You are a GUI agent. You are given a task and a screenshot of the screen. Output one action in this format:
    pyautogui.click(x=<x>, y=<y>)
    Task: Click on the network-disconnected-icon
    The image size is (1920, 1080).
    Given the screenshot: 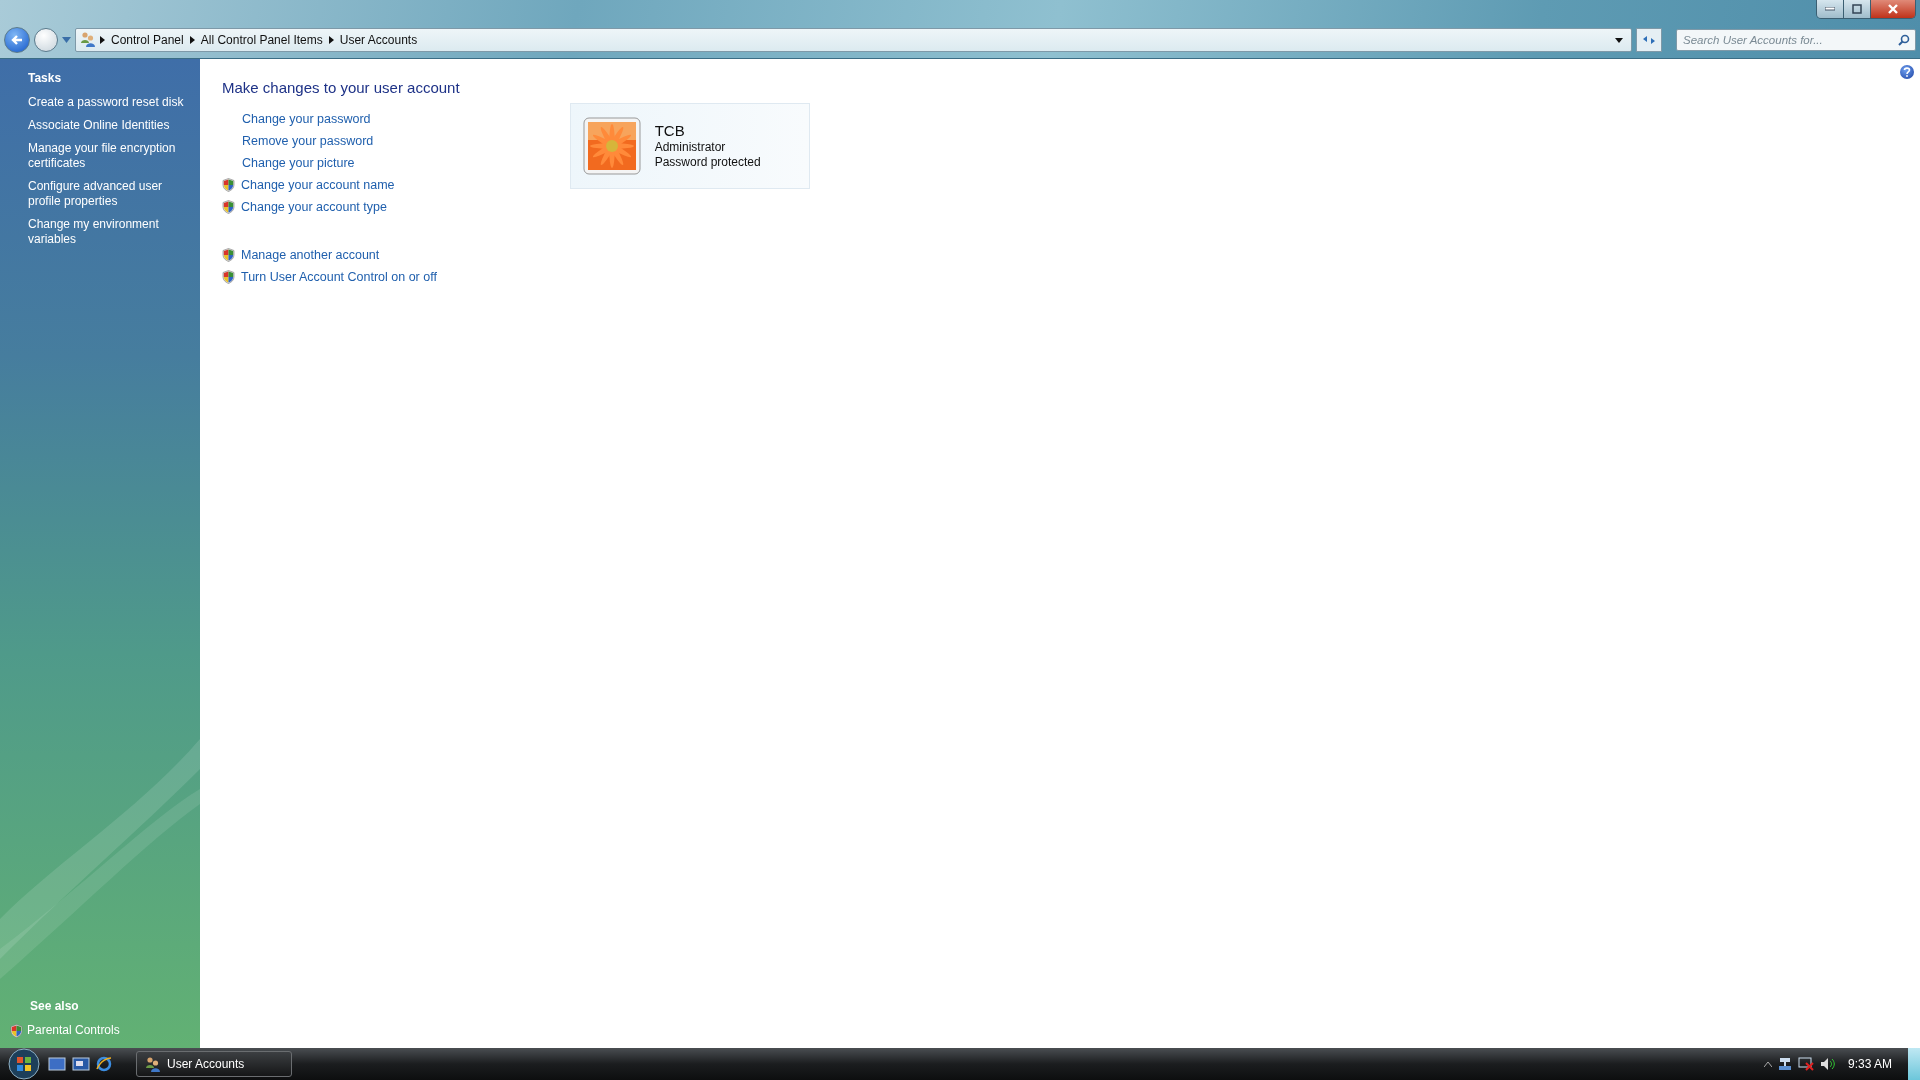 What is the action you would take?
    pyautogui.click(x=1805, y=1064)
    